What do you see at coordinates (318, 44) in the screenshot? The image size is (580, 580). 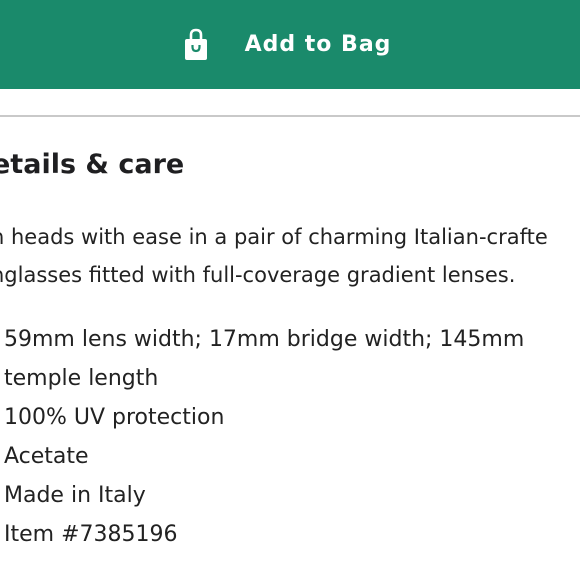 I see `add-to-bag-label: Add to Bag` at bounding box center [318, 44].